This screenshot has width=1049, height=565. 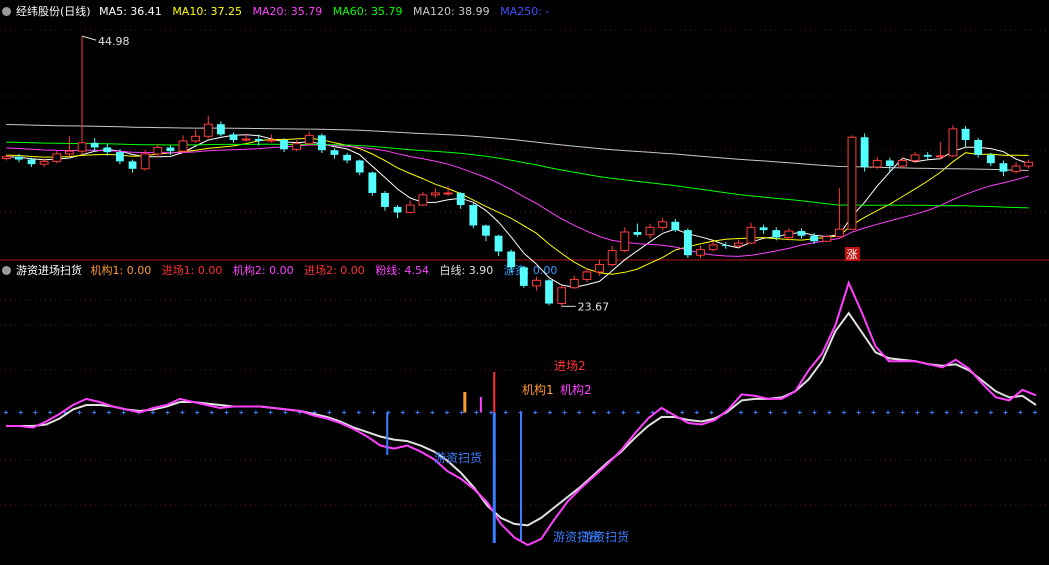 I want to click on signal-label: 机构2, so click(x=576, y=389).